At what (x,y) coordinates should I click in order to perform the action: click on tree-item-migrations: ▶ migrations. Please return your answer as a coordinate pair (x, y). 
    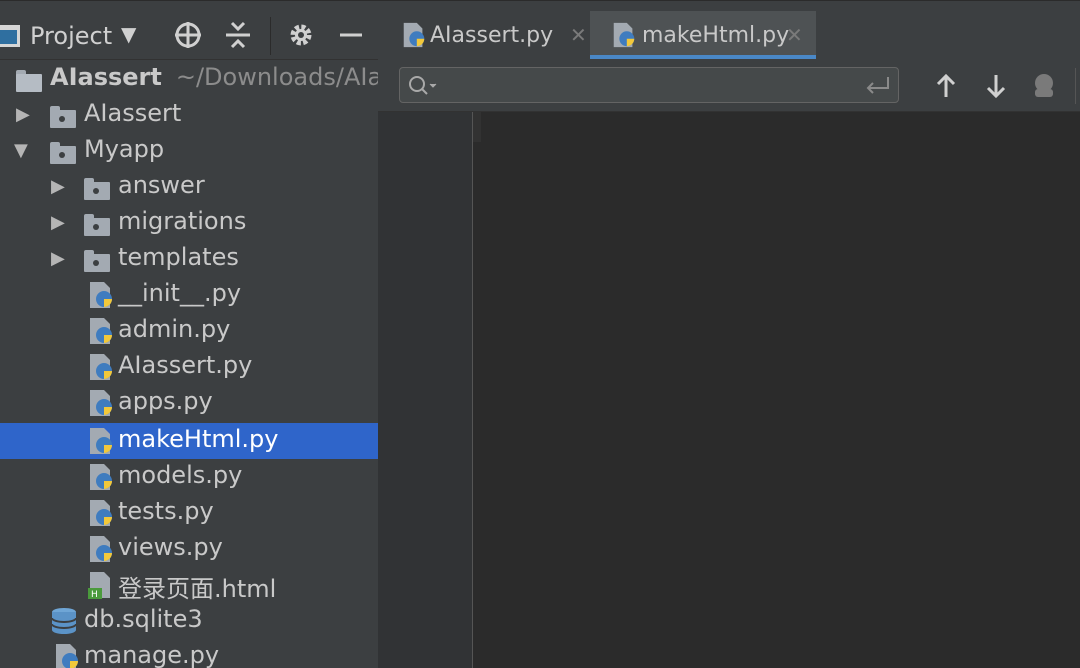
    Looking at the image, I should click on (189, 223).